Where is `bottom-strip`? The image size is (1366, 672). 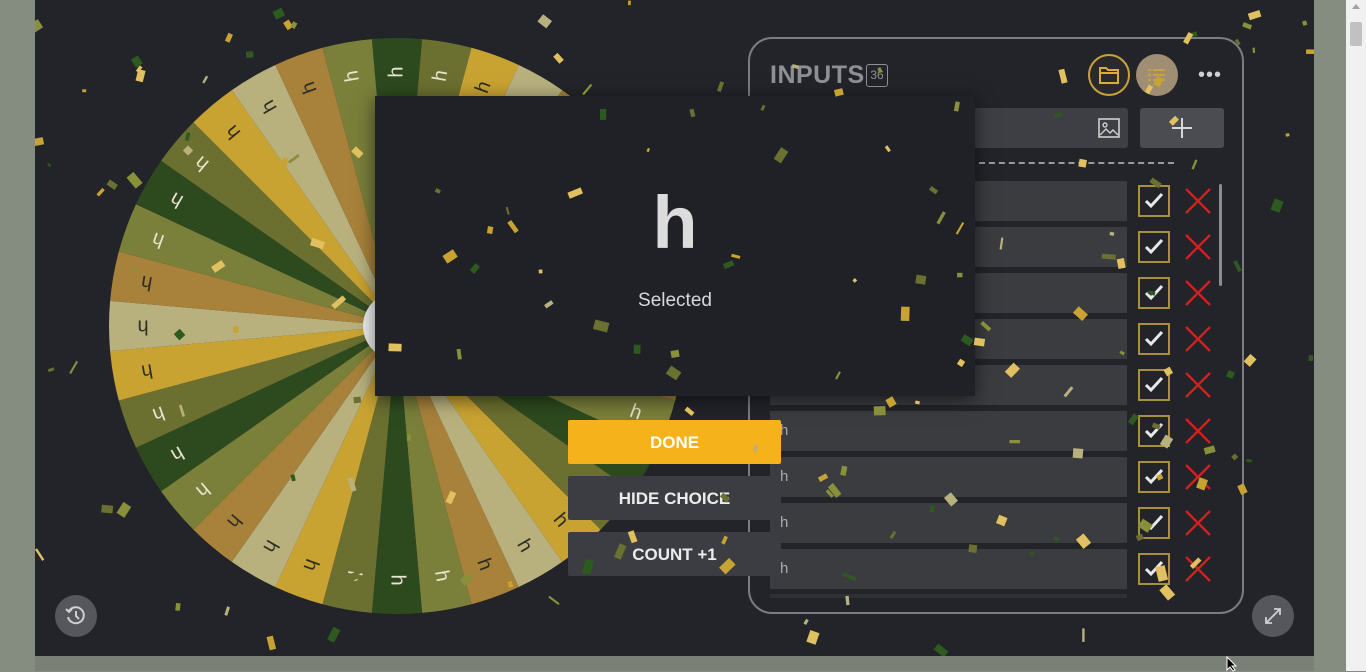
bottom-strip is located at coordinates (674, 663).